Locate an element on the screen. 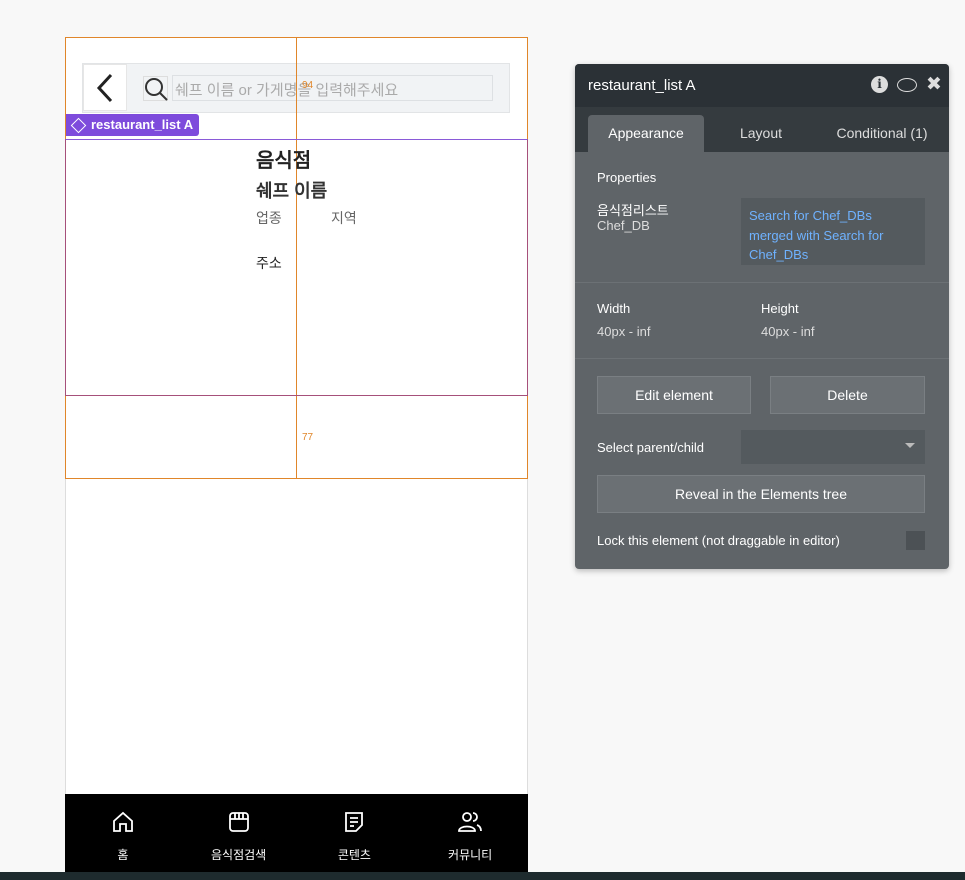 The image size is (965, 880). panel-tabs: Appearance Layout Conditional (1) is located at coordinates (762, 129).